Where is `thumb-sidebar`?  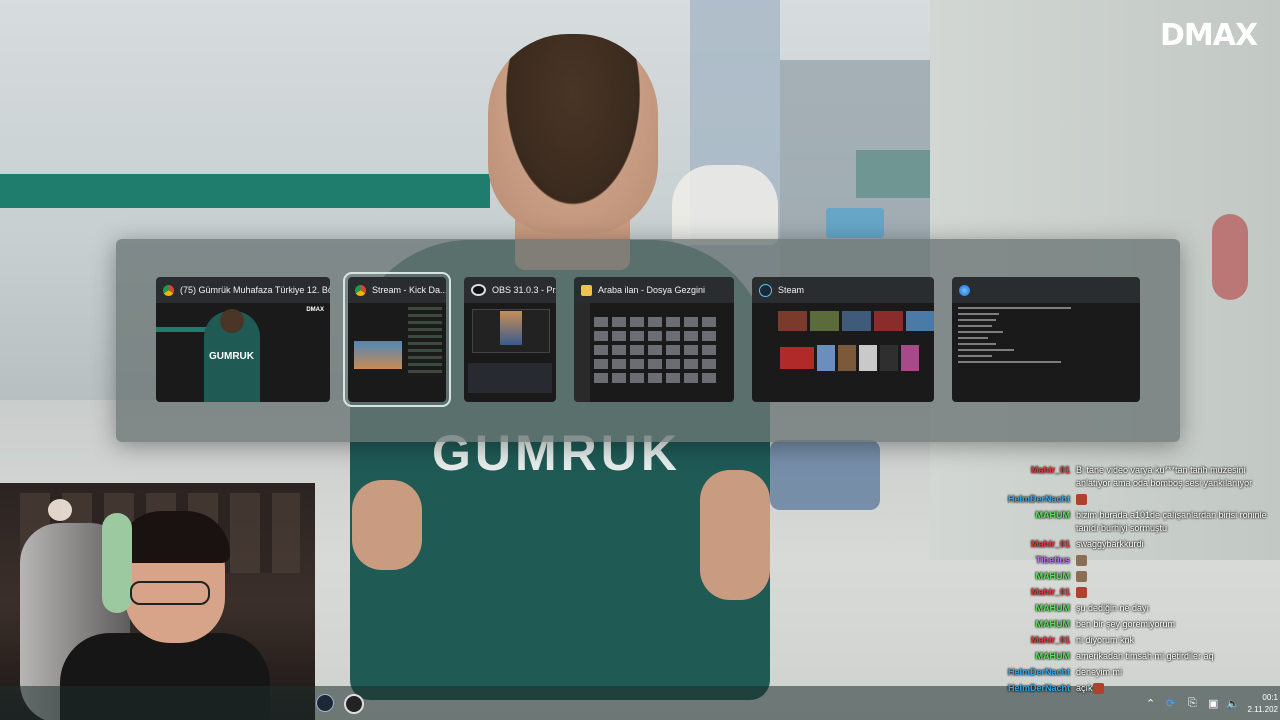 thumb-sidebar is located at coordinates (582, 352).